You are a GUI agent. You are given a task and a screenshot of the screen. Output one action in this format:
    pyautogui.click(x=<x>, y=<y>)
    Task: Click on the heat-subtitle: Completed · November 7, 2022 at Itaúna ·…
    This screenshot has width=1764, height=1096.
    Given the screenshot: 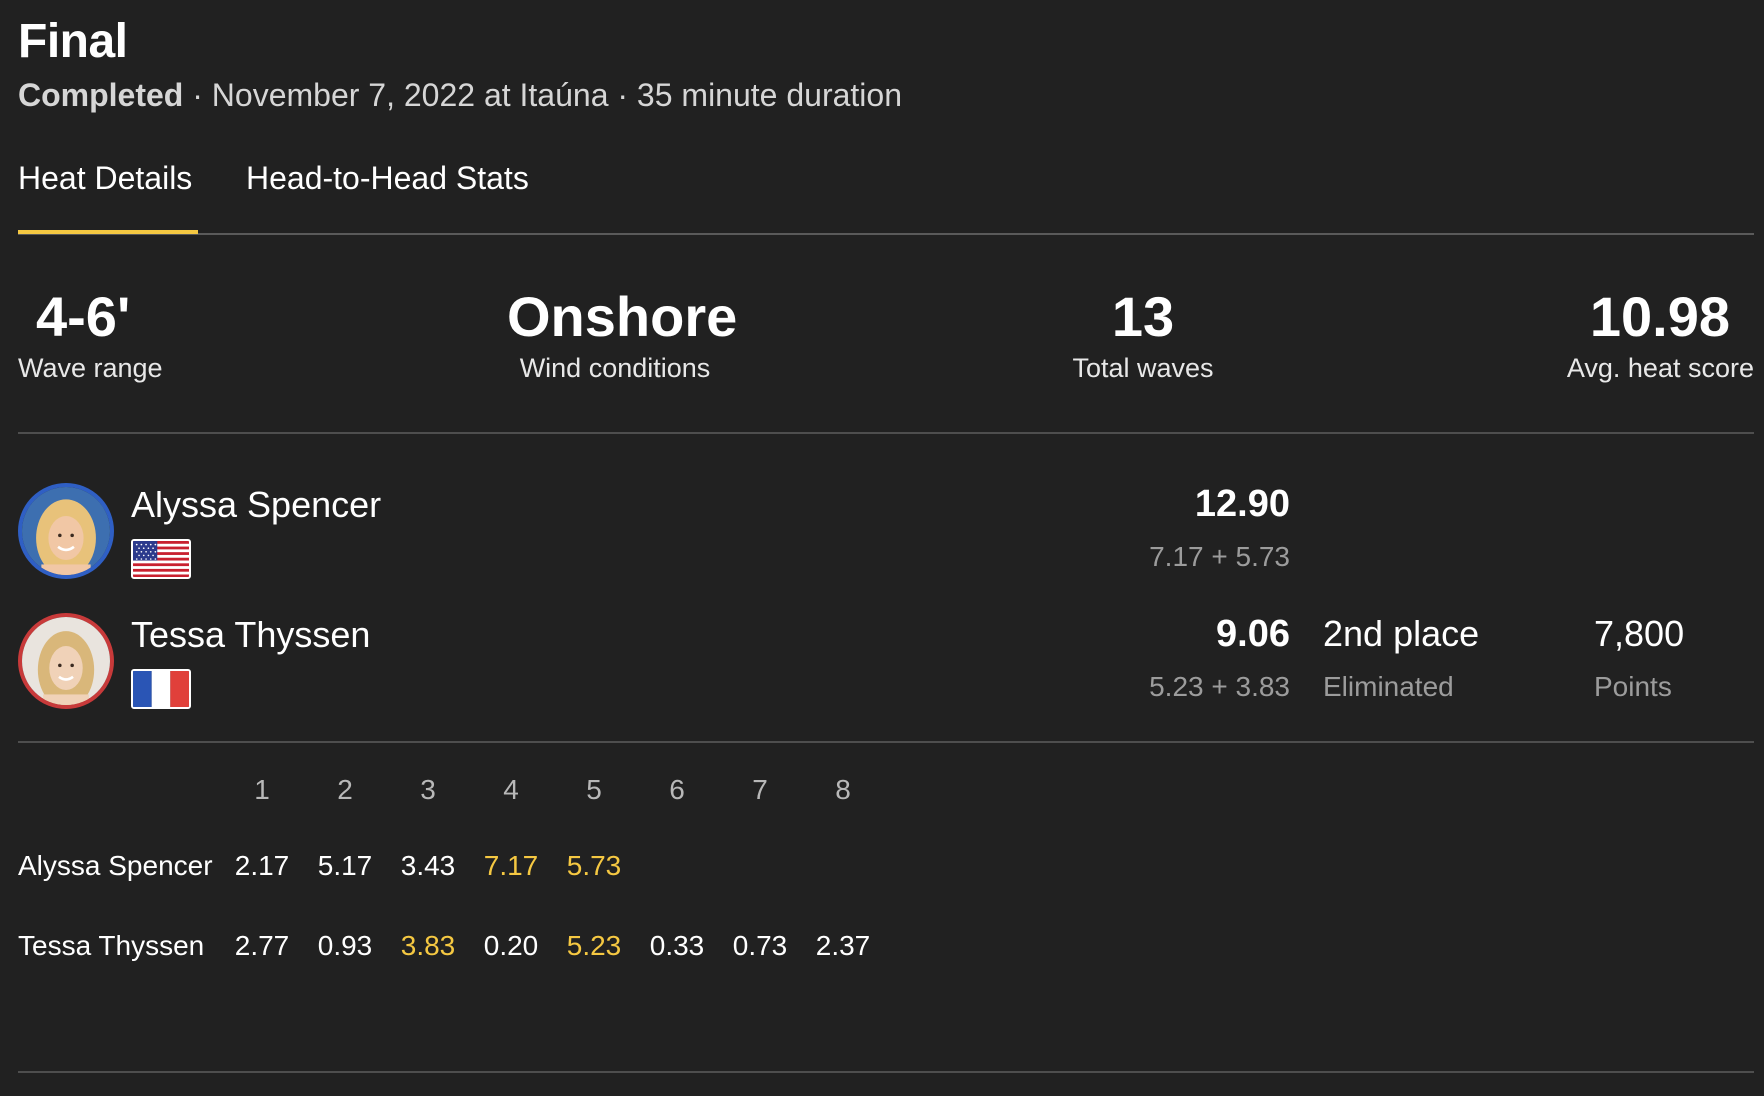 What is the action you would take?
    pyautogui.click(x=460, y=95)
    